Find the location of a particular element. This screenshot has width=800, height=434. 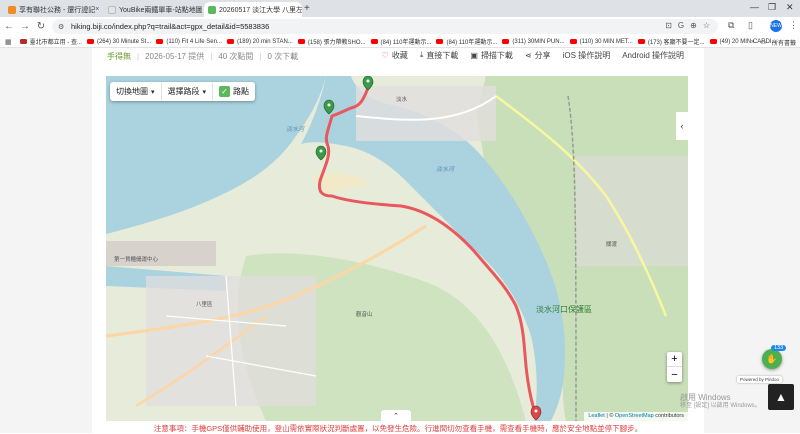

powered-by-label: Powered by Pindoo is located at coordinates (760, 379).